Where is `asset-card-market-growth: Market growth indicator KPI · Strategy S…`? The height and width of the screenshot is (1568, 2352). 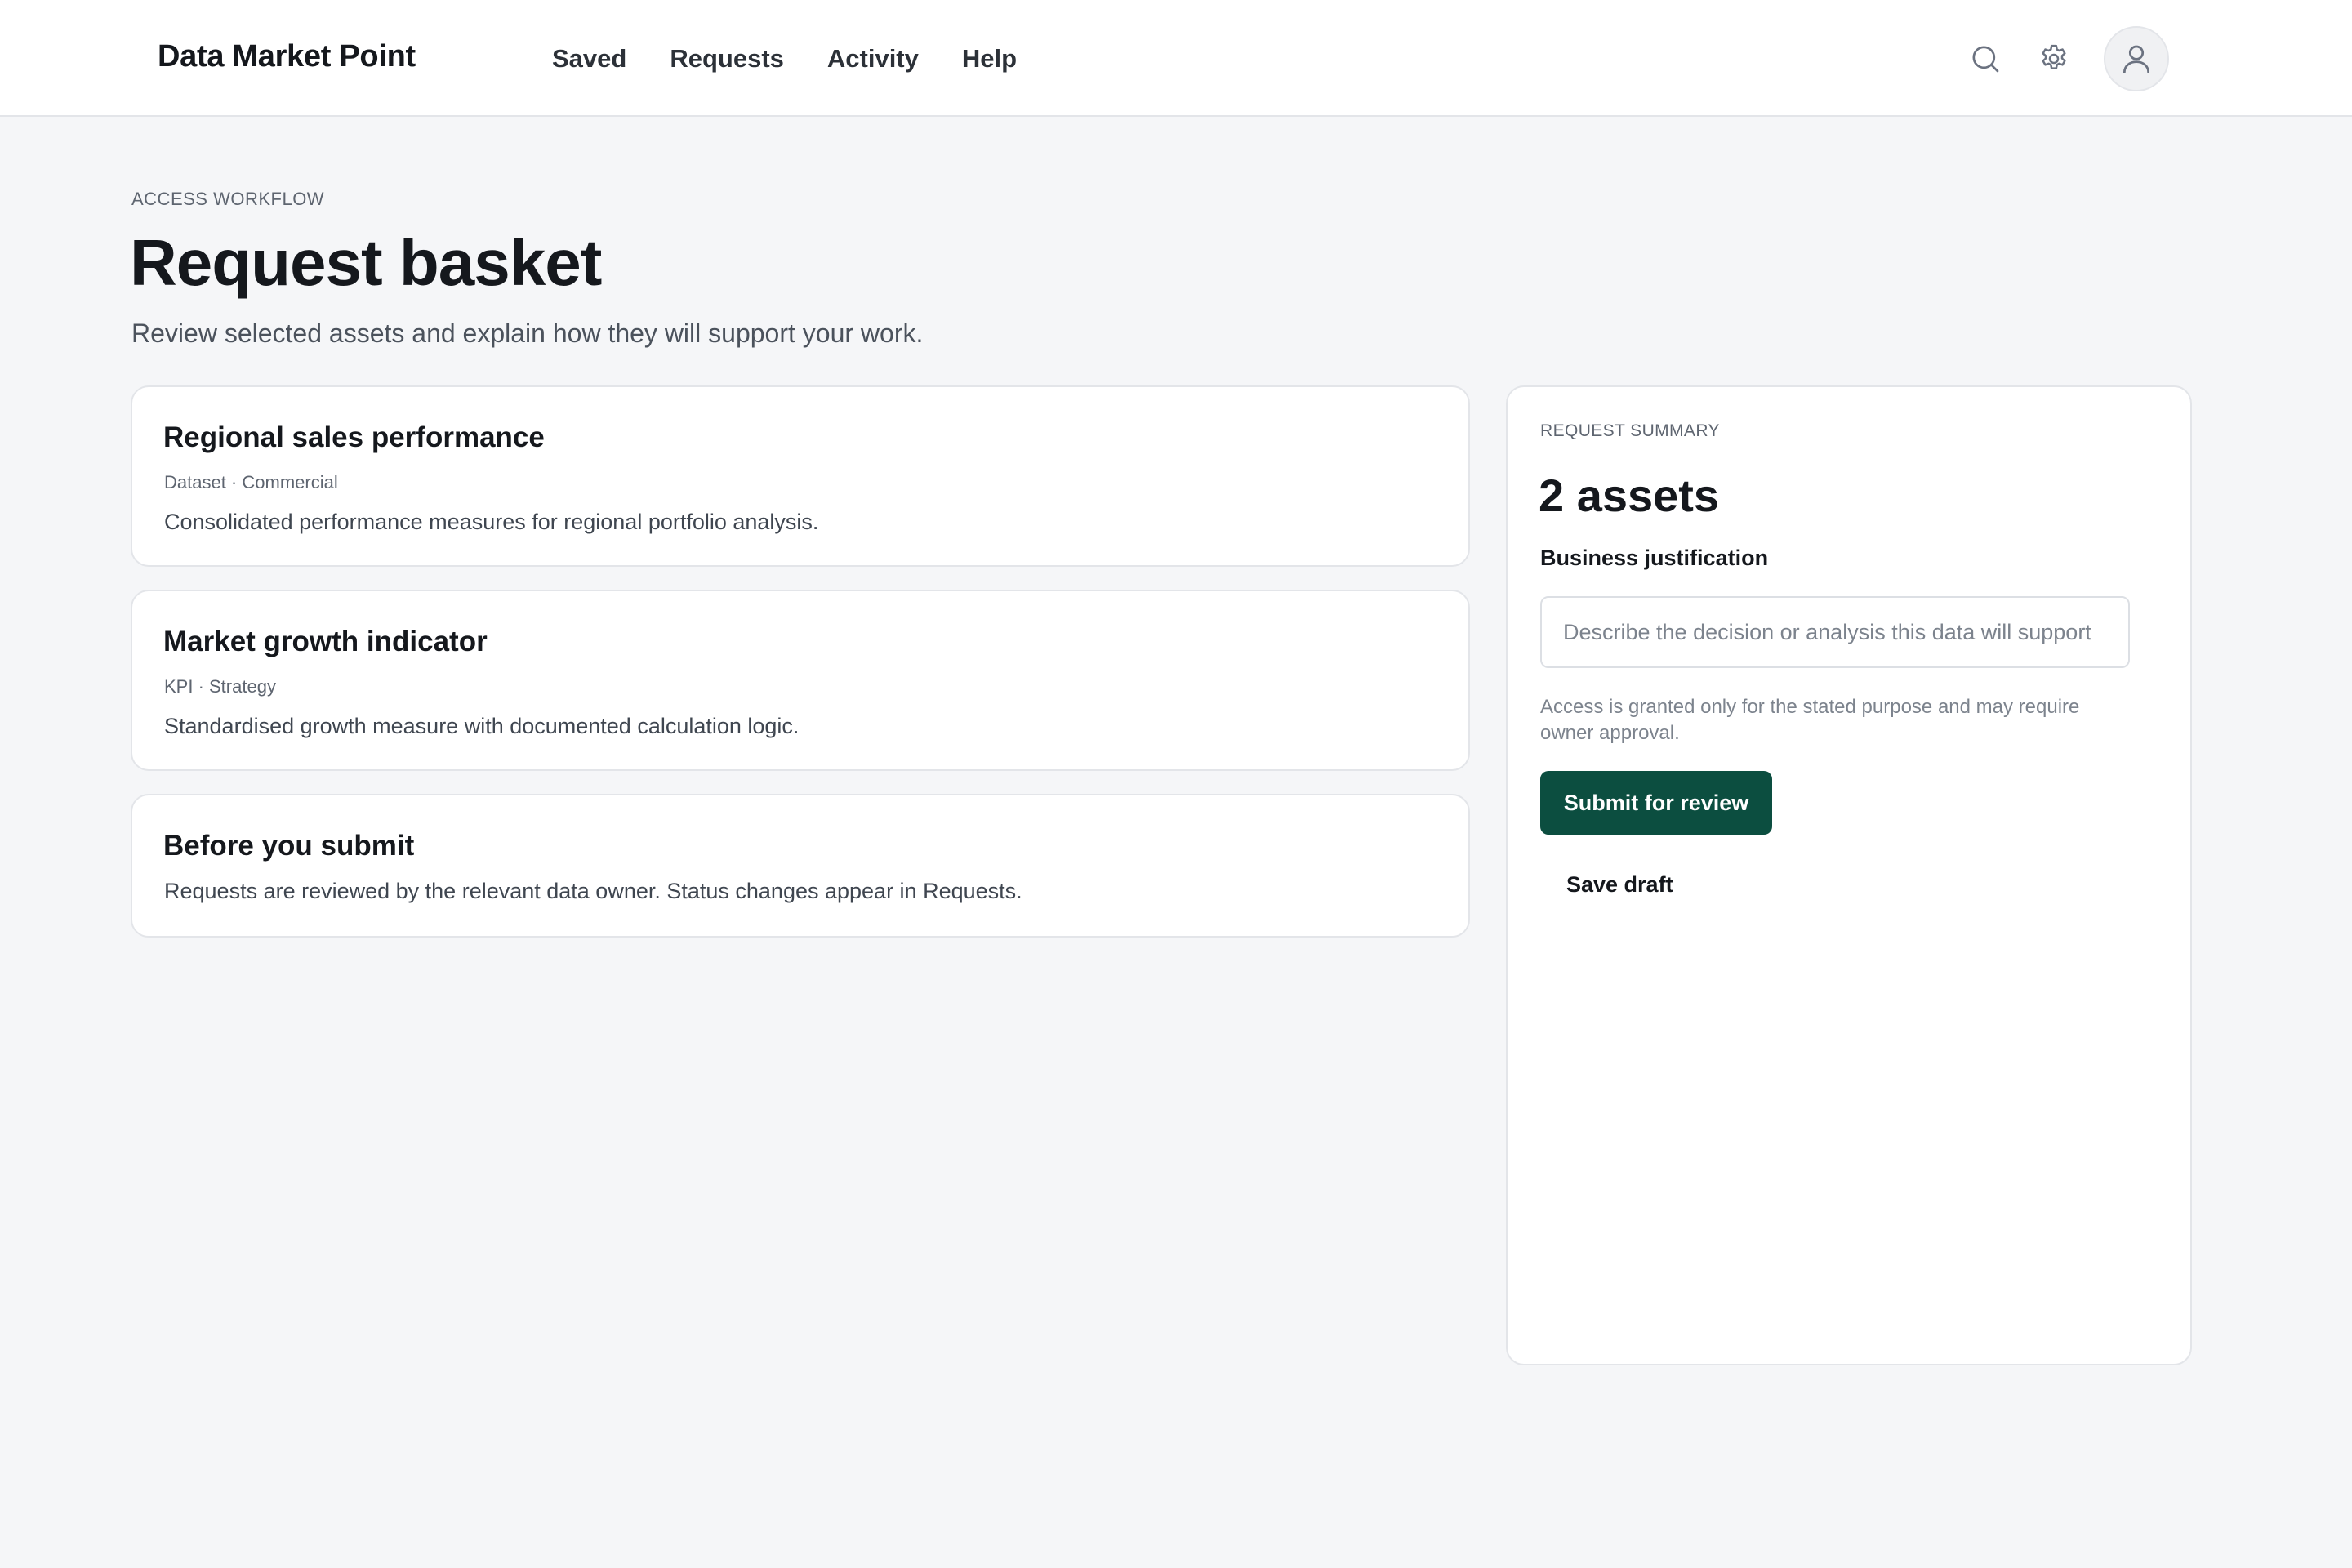
asset-card-market-growth: Market growth indicator KPI · Strategy S… is located at coordinates (800, 680).